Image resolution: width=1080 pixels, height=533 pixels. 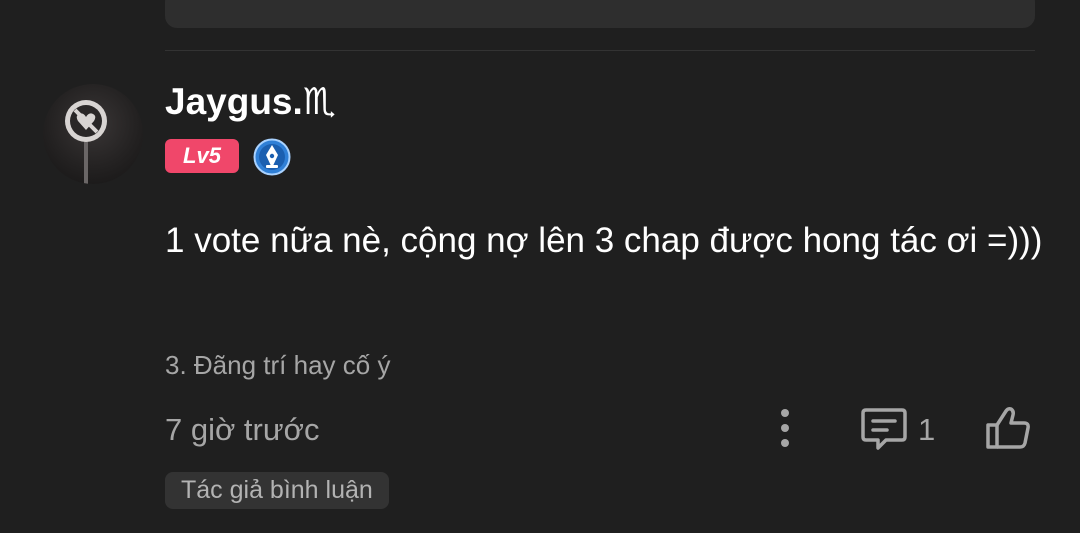 I want to click on avatar-image, so click(x=86, y=142).